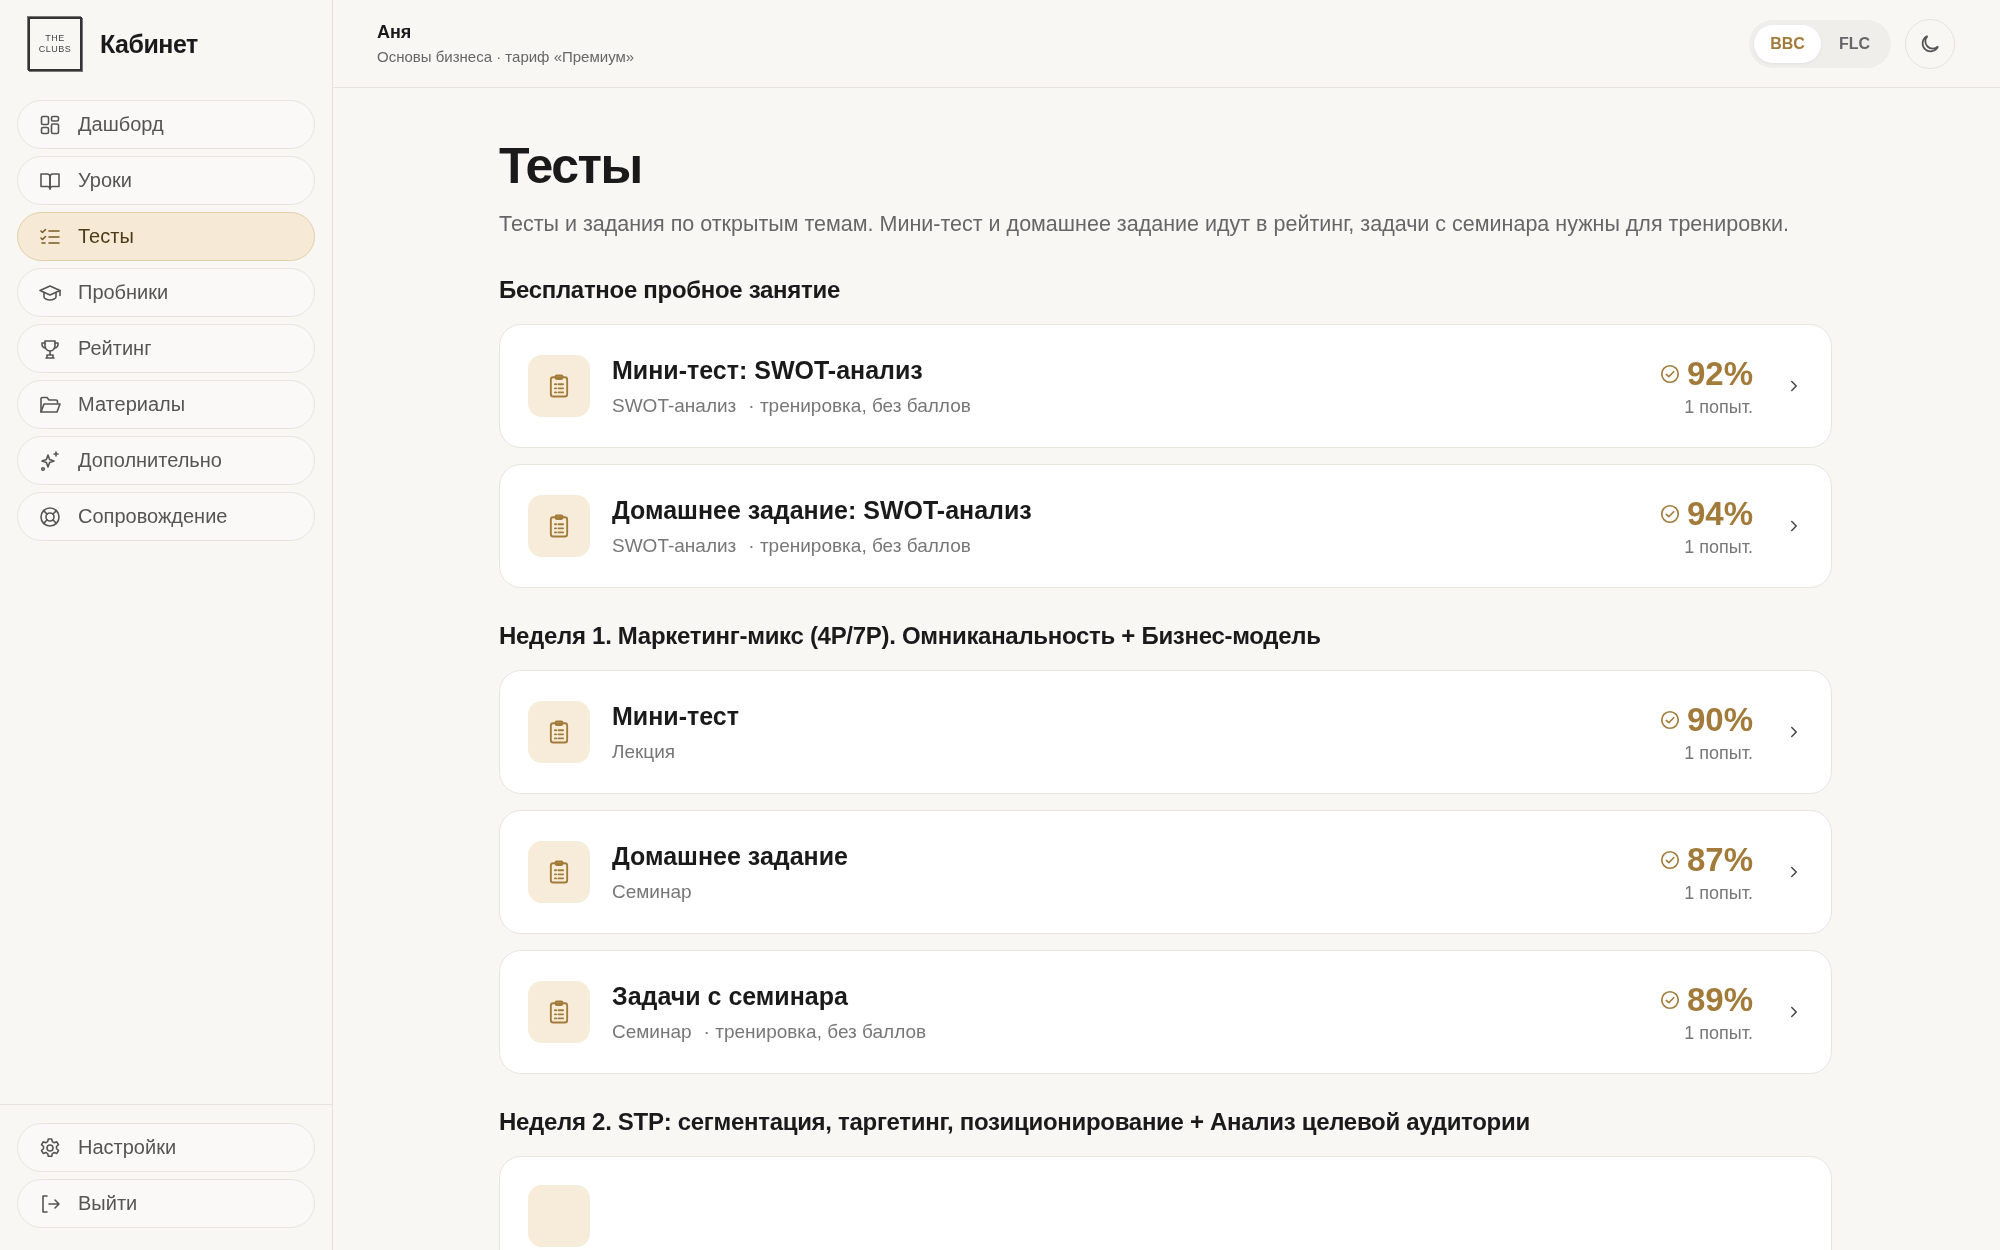 The width and height of the screenshot is (2000, 1250). What do you see at coordinates (50, 460) in the screenshot?
I see `sparkle-icon` at bounding box center [50, 460].